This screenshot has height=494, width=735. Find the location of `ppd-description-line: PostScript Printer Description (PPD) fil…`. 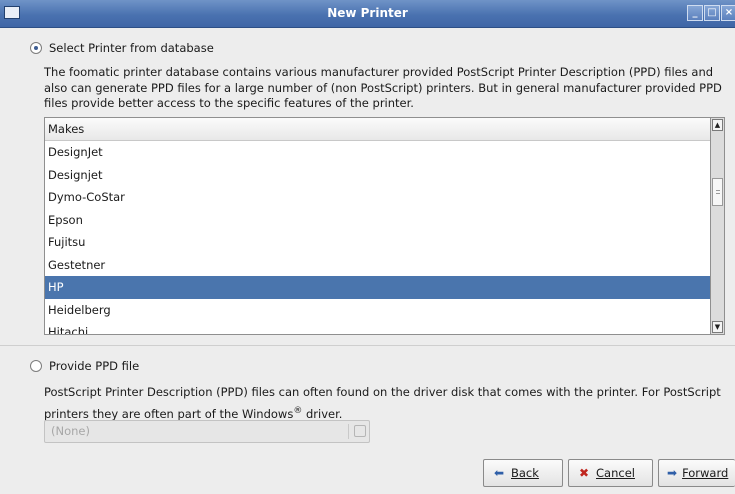

ppd-description-line: PostScript Printer Description (PPD) fil… is located at coordinates (382, 392).